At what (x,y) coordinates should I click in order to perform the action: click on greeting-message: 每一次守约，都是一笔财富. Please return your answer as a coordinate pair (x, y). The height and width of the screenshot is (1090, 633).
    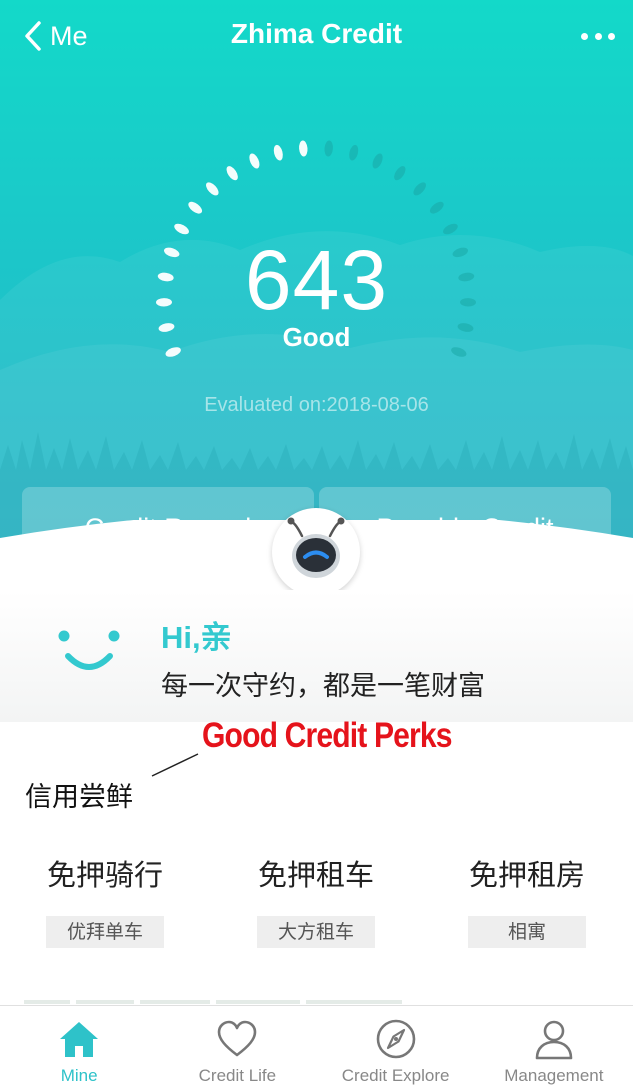
    Looking at the image, I should click on (323, 686).